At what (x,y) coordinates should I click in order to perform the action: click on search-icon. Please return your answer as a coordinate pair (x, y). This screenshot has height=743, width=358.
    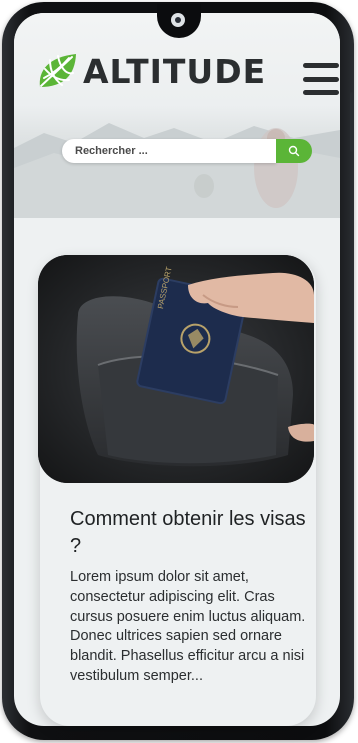
    Looking at the image, I should click on (294, 151).